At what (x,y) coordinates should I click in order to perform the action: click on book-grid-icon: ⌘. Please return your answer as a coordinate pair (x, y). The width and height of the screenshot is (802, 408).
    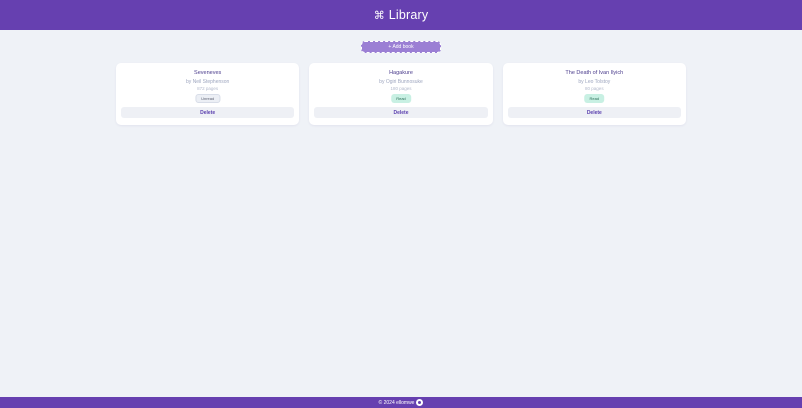
    Looking at the image, I should click on (379, 15).